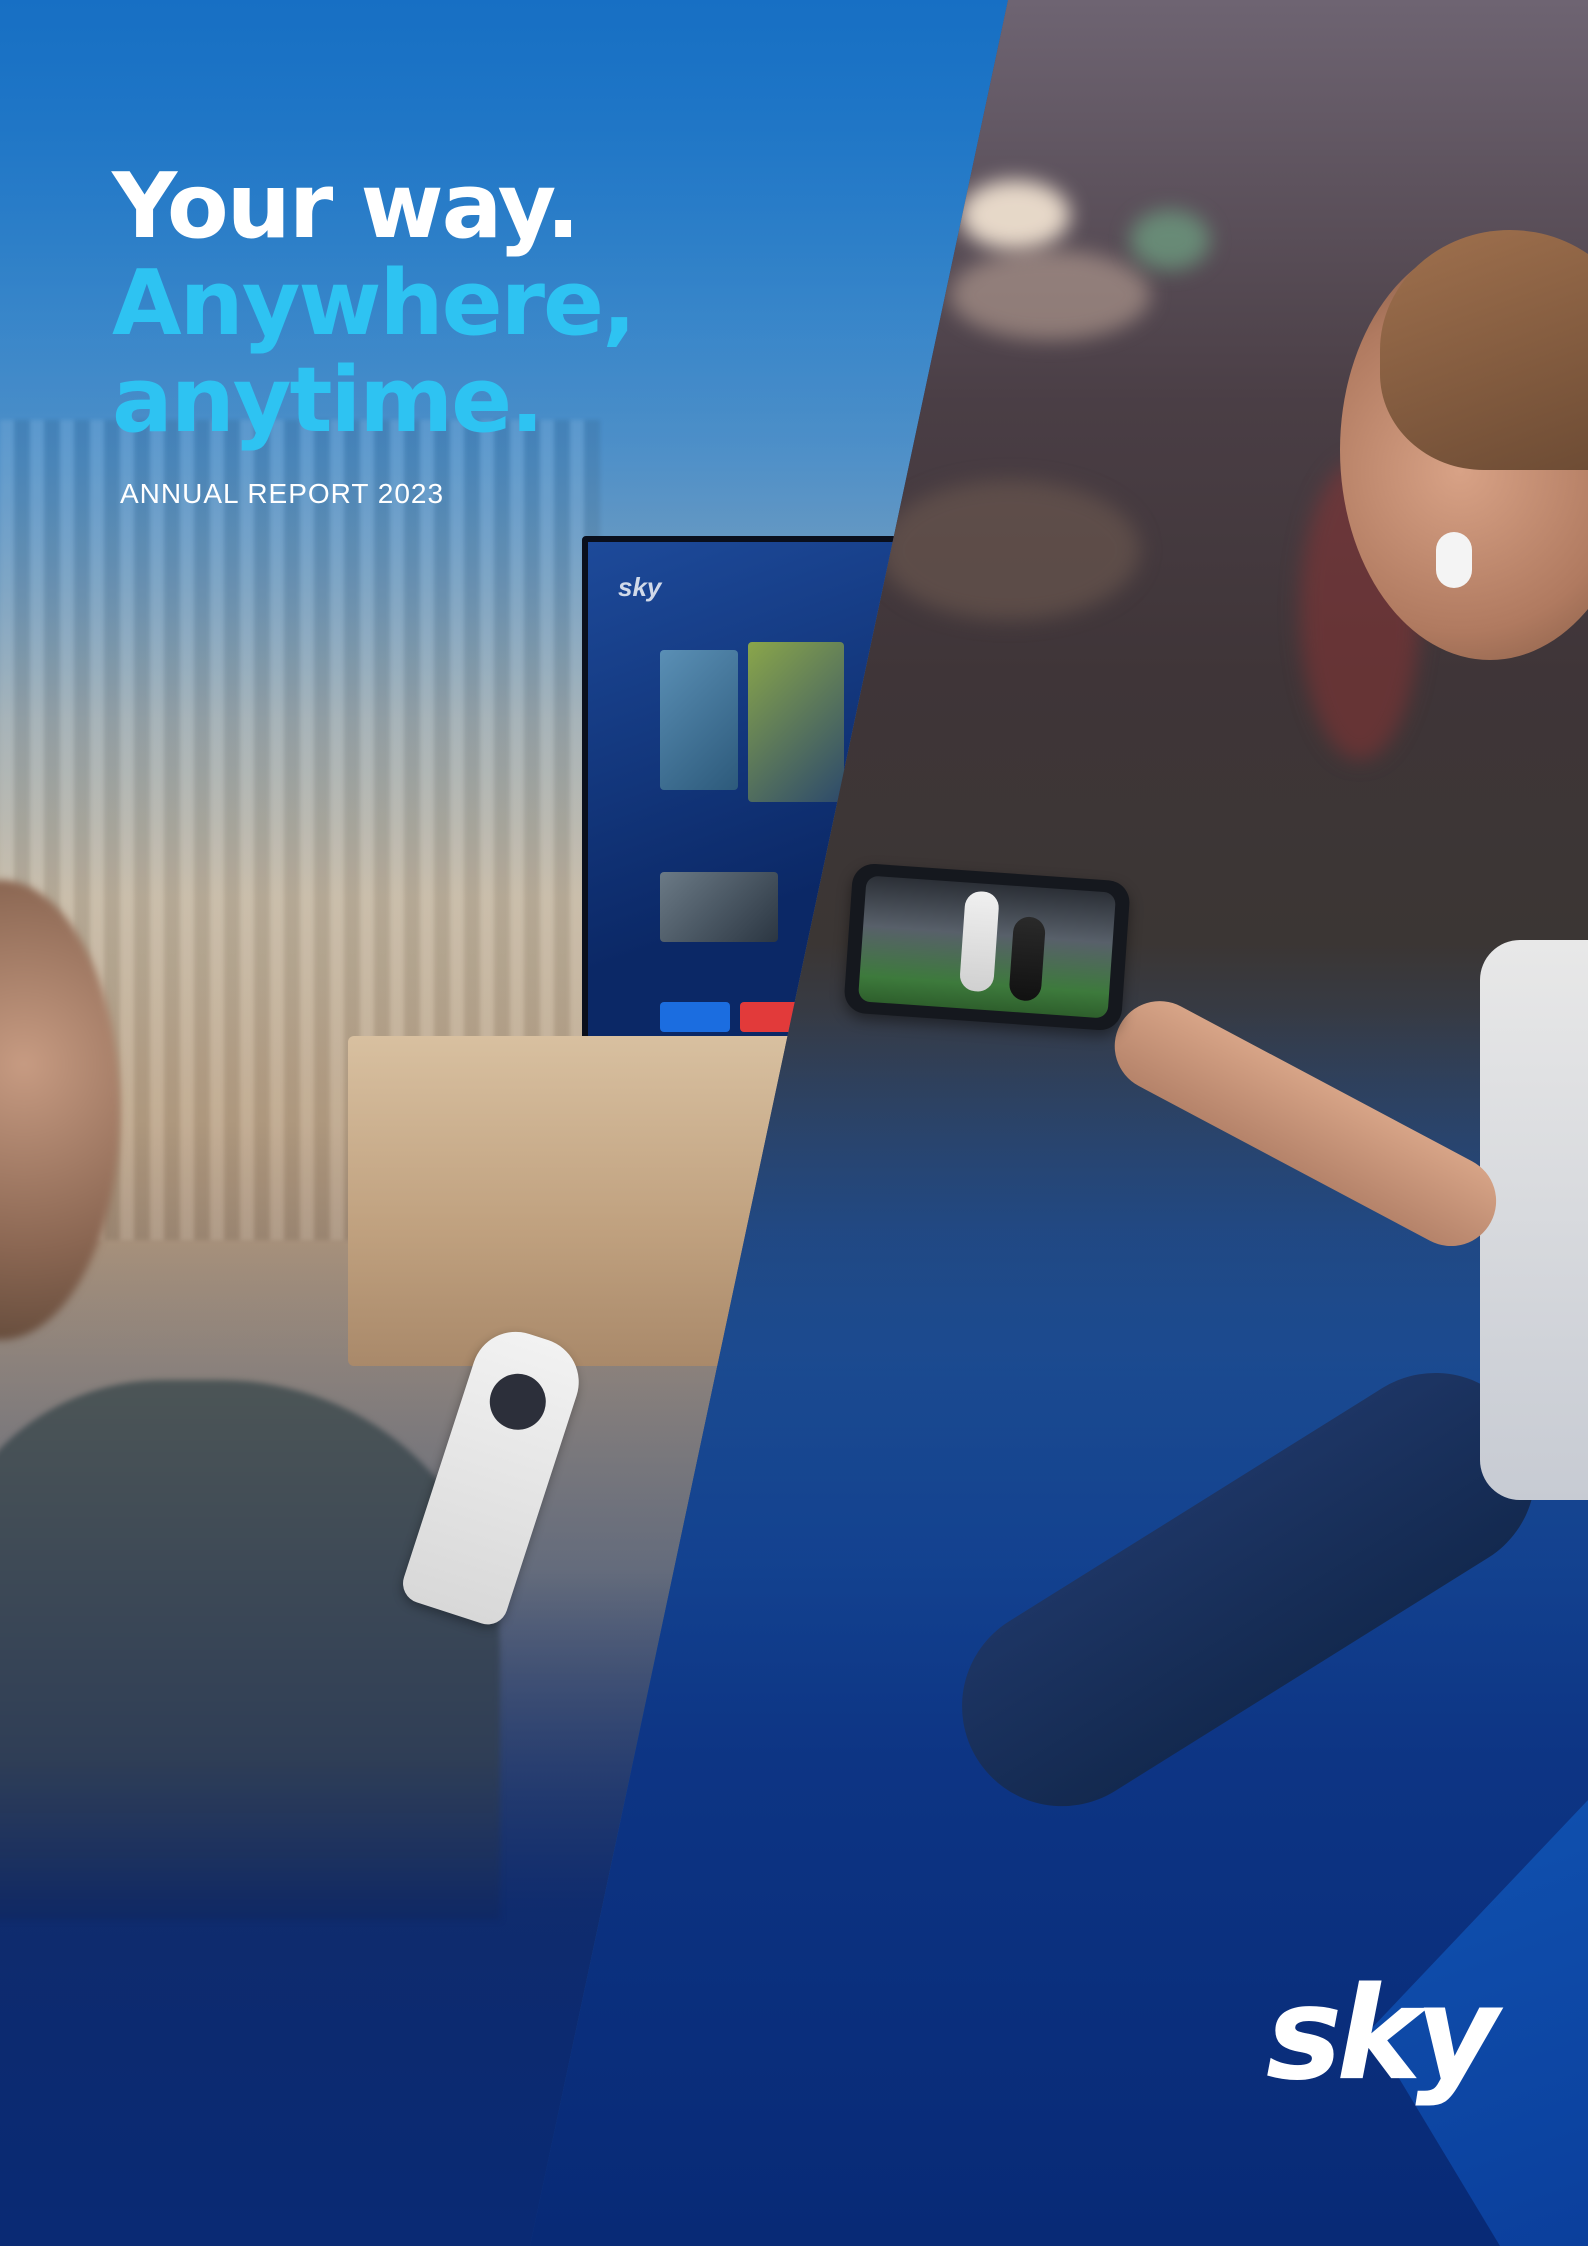 This screenshot has height=2246, width=1588. Describe the element at coordinates (1534, 1220) in the screenshot. I see `woman-shirt` at that location.